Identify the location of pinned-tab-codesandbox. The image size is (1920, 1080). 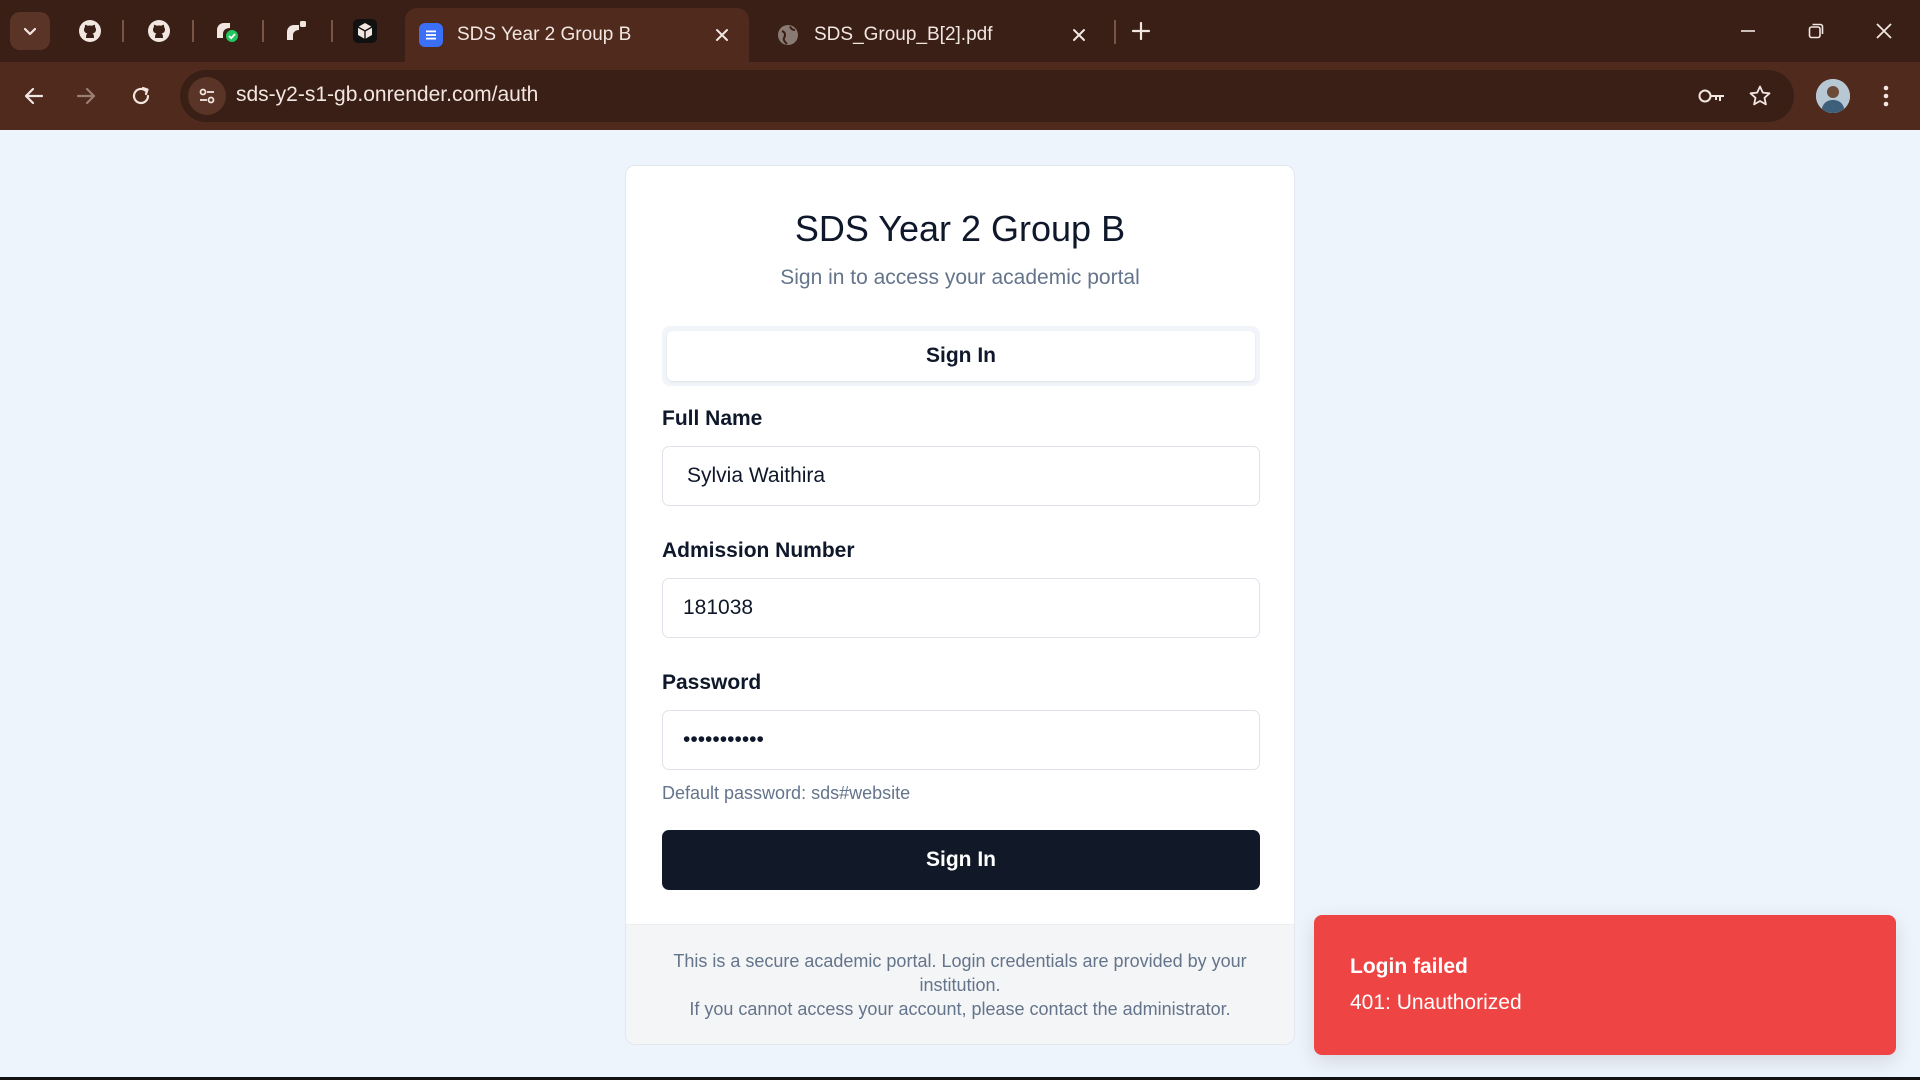
(365, 31).